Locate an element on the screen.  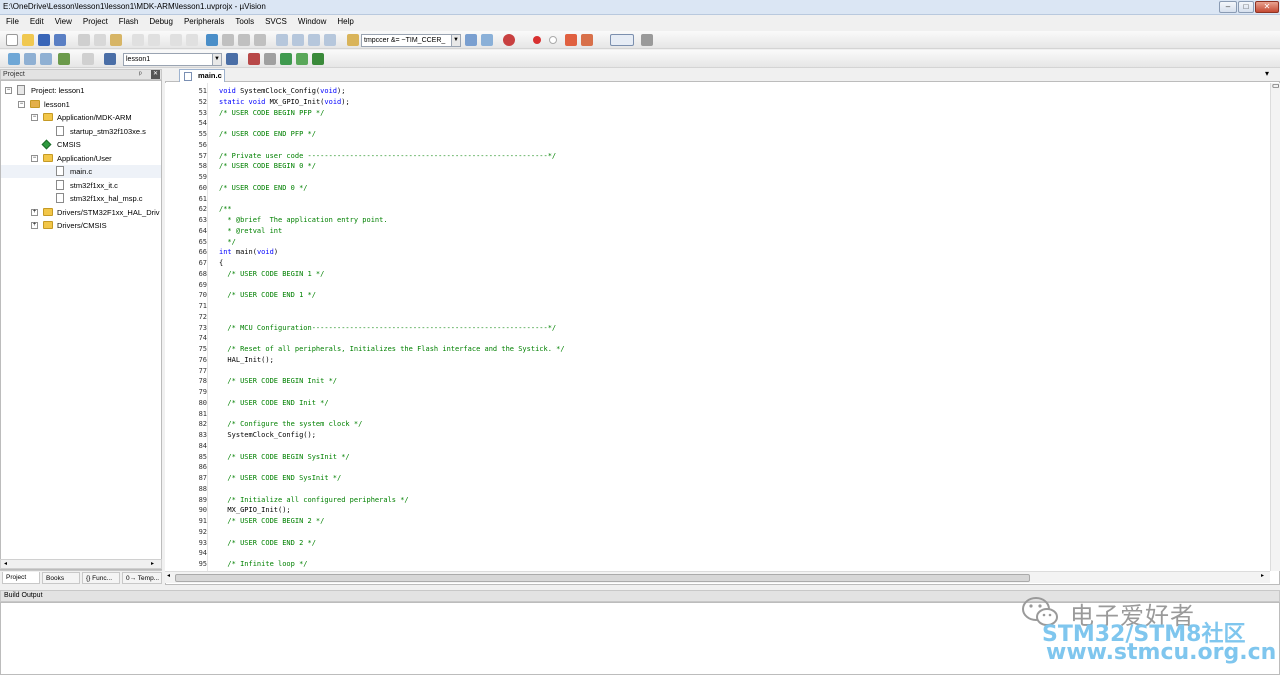
tab-list-dropdown-icon: ▾ is located at coordinates (1267, 73).